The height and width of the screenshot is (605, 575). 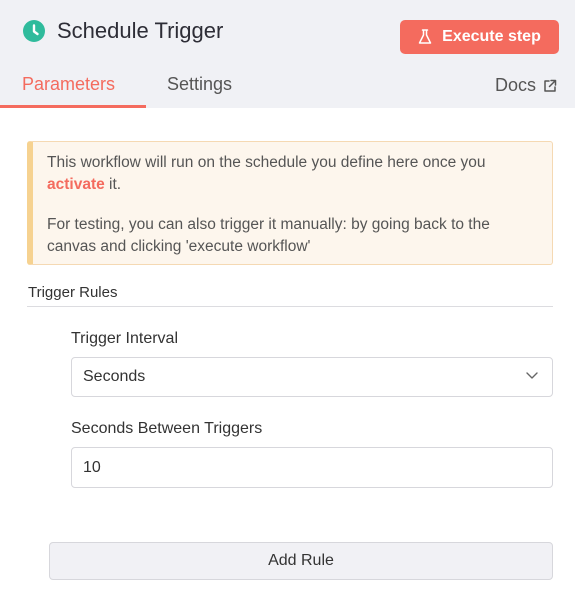 What do you see at coordinates (167, 428) in the screenshot?
I see `seconds-between-triggers-label: Seconds Between Triggers` at bounding box center [167, 428].